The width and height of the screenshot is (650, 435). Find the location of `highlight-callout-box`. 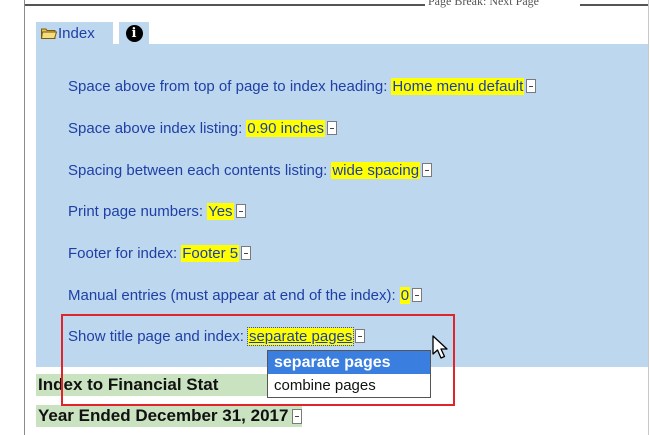

highlight-callout-box is located at coordinates (258, 360).